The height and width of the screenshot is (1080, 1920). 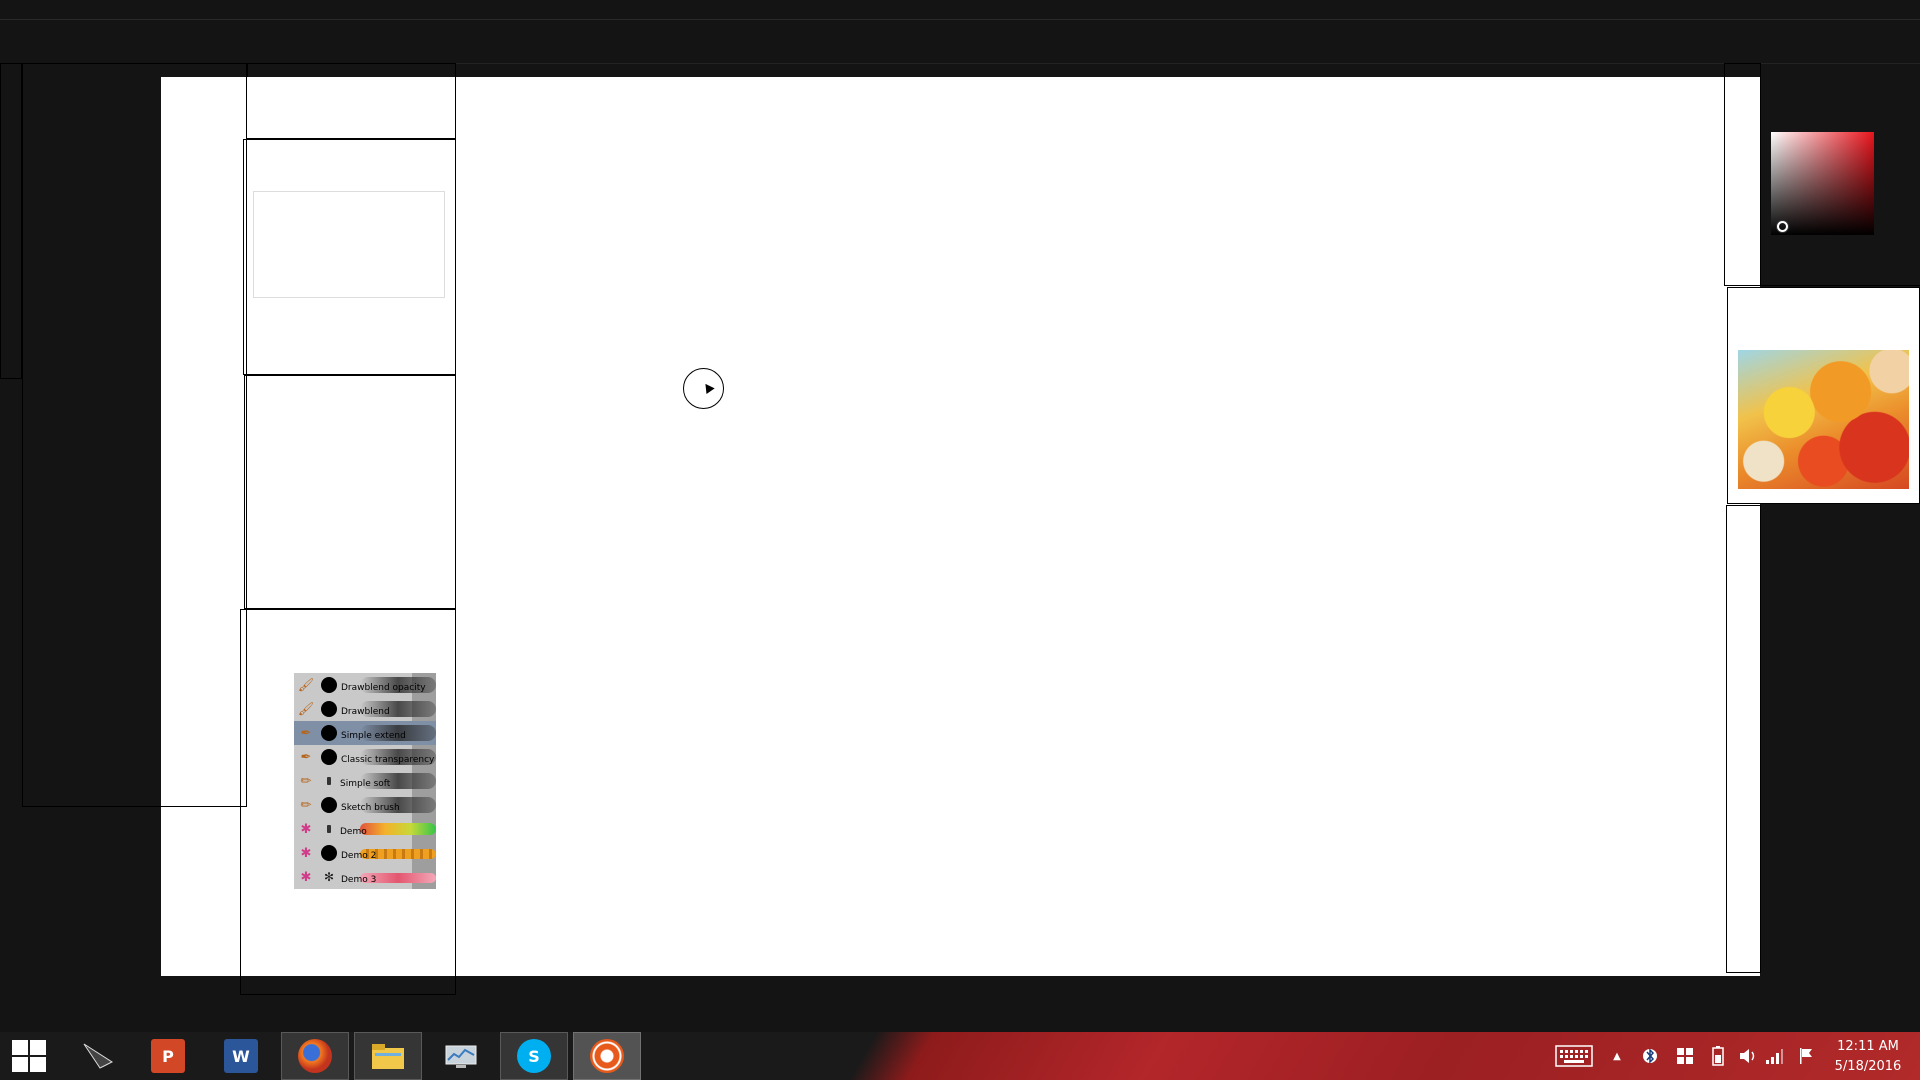 I want to click on skype-glyph: S, so click(x=534, y=1056).